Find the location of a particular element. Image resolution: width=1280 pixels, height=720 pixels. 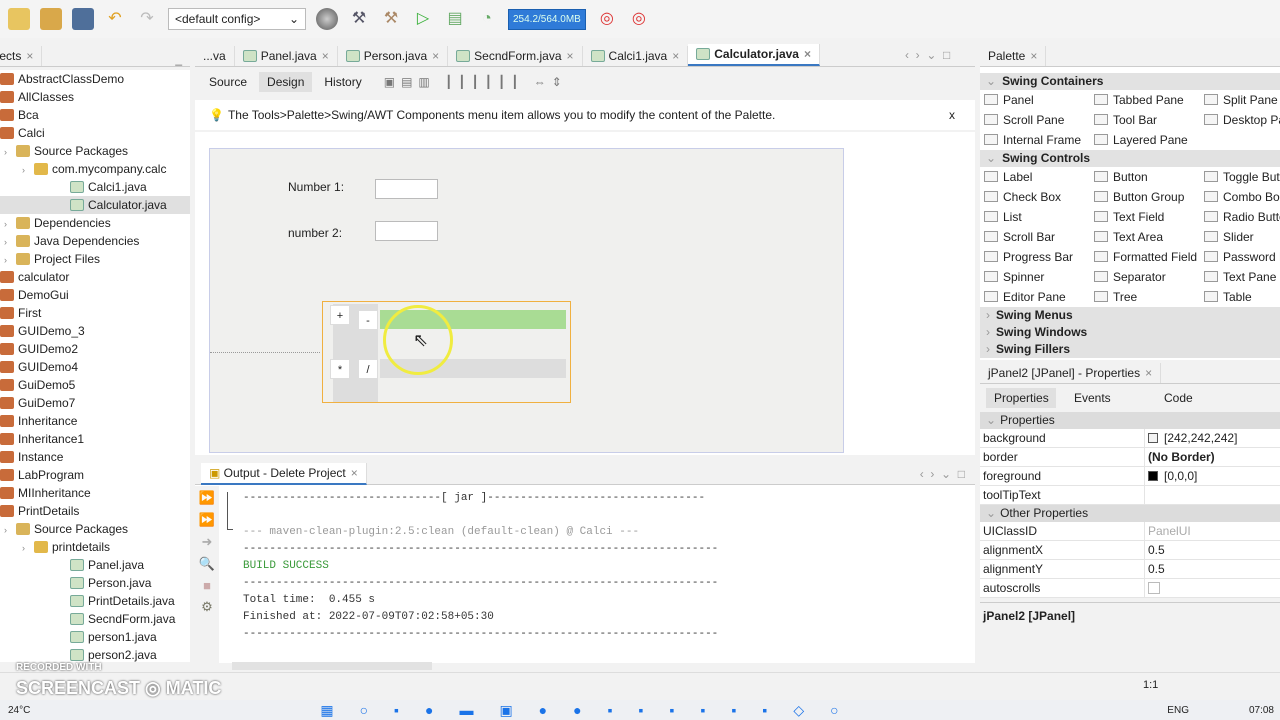

tree-item: ›Bca is located at coordinates (95, 115).